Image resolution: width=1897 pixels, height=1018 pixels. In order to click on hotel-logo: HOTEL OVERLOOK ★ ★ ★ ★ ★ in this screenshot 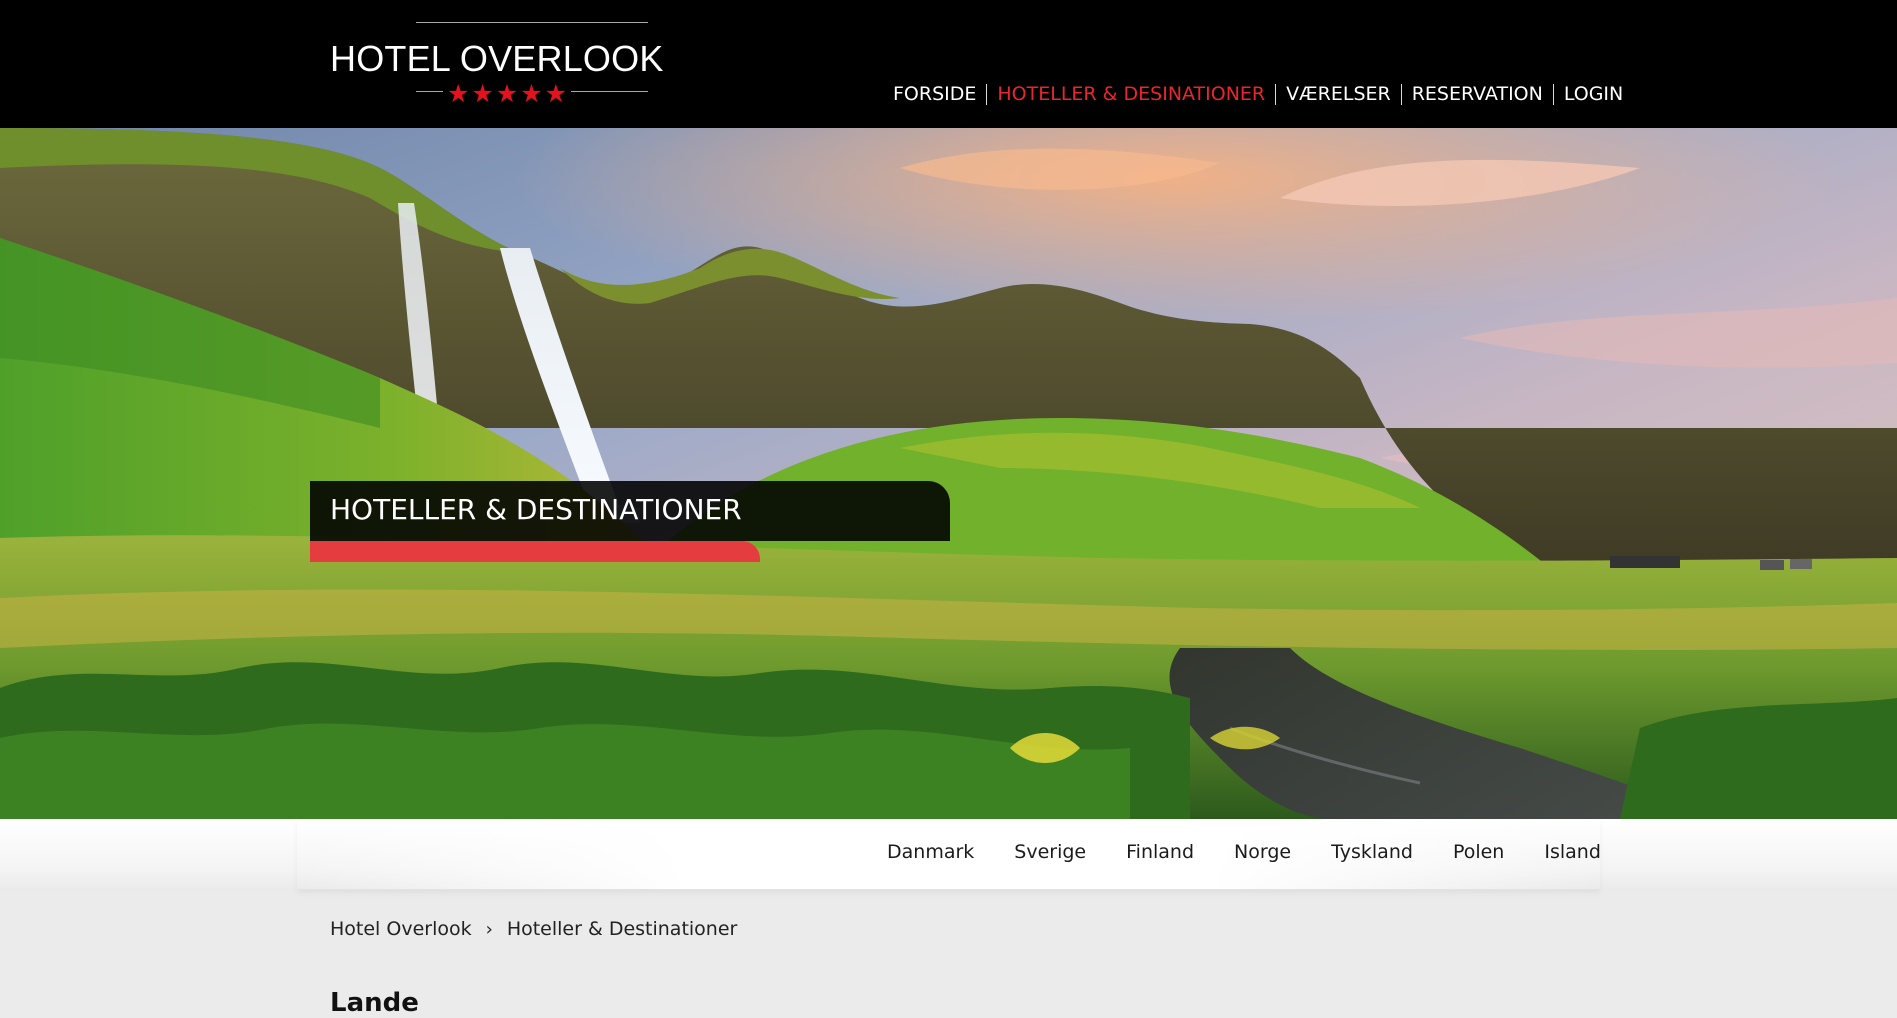, I will do `click(497, 65)`.